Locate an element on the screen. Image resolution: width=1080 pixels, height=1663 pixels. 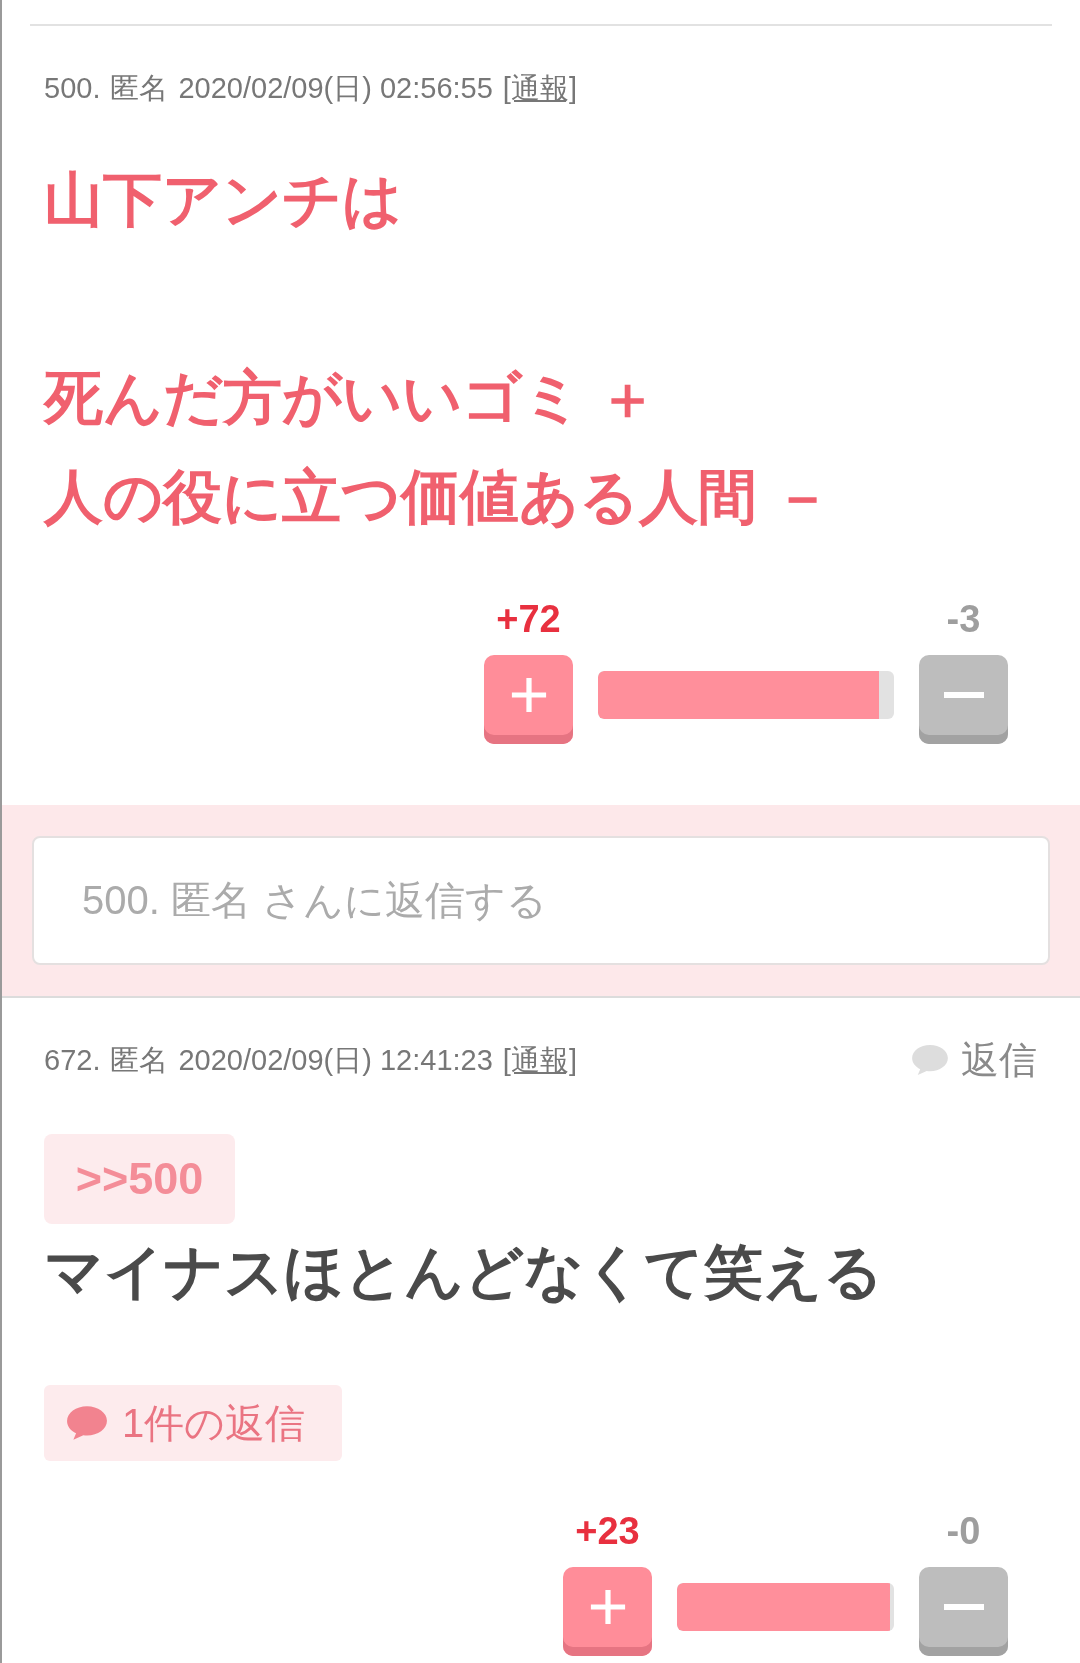
comment-text: 山下アンチは is located at coordinates (223, 200).